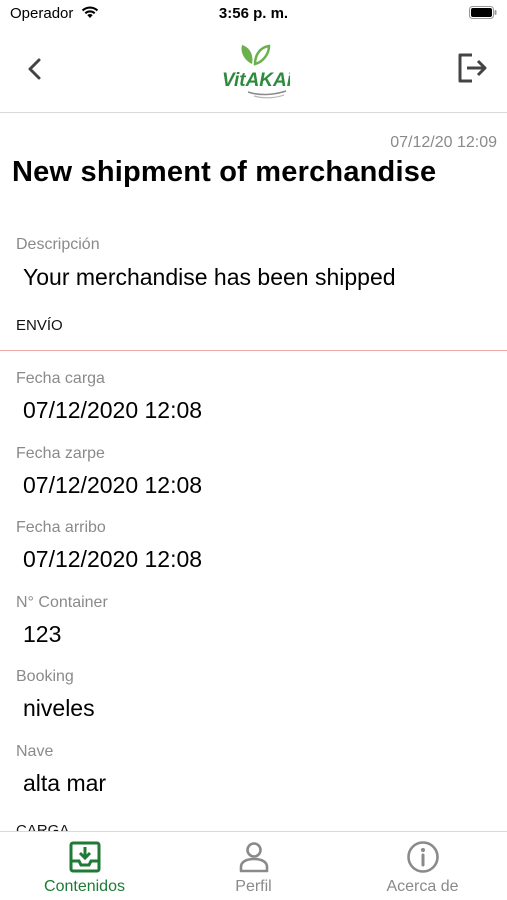  Describe the element at coordinates (85, 857) in the screenshot. I see `inbox-download-icon` at that location.